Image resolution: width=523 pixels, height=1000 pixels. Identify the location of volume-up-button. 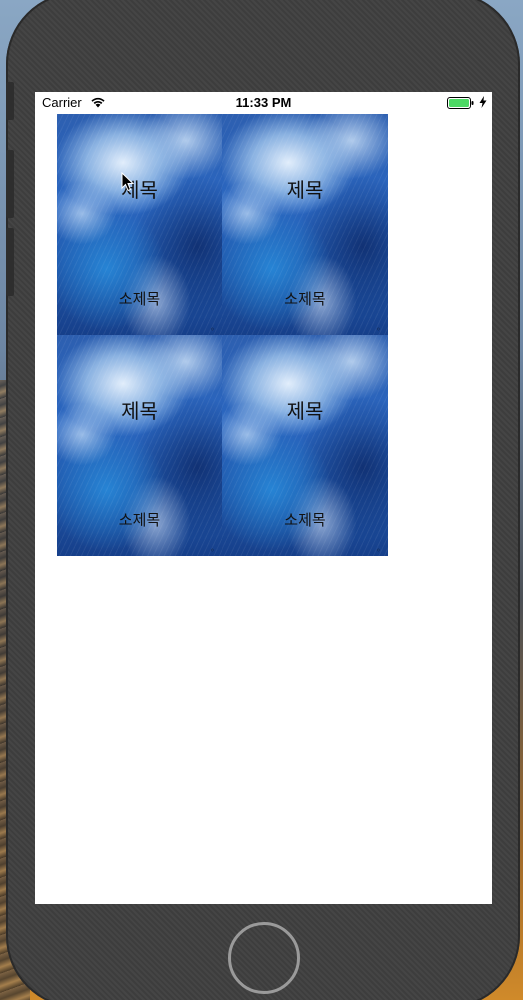
(10, 184).